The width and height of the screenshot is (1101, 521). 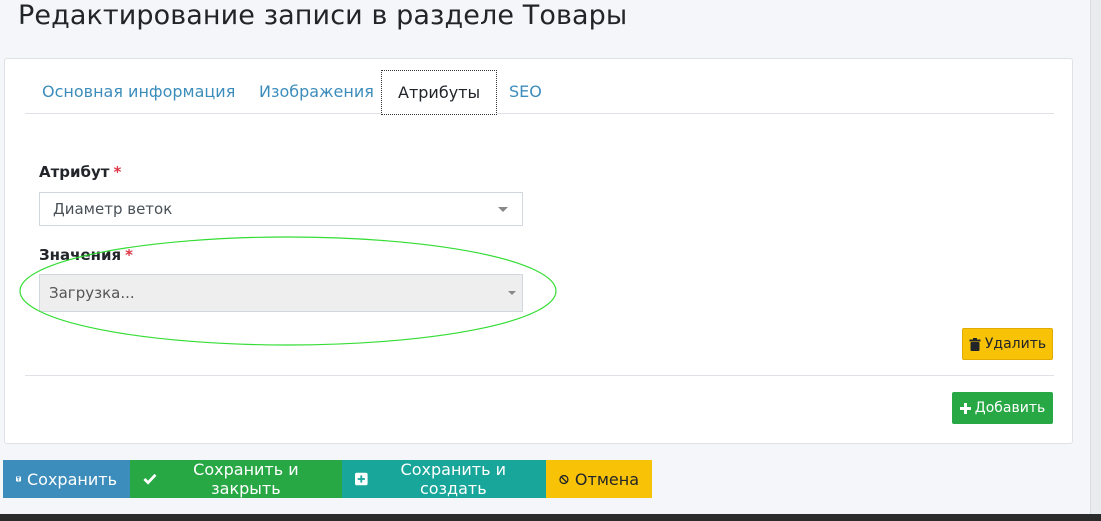 I want to click on save-close-button: Сохранить и закрыть, so click(x=236, y=479).